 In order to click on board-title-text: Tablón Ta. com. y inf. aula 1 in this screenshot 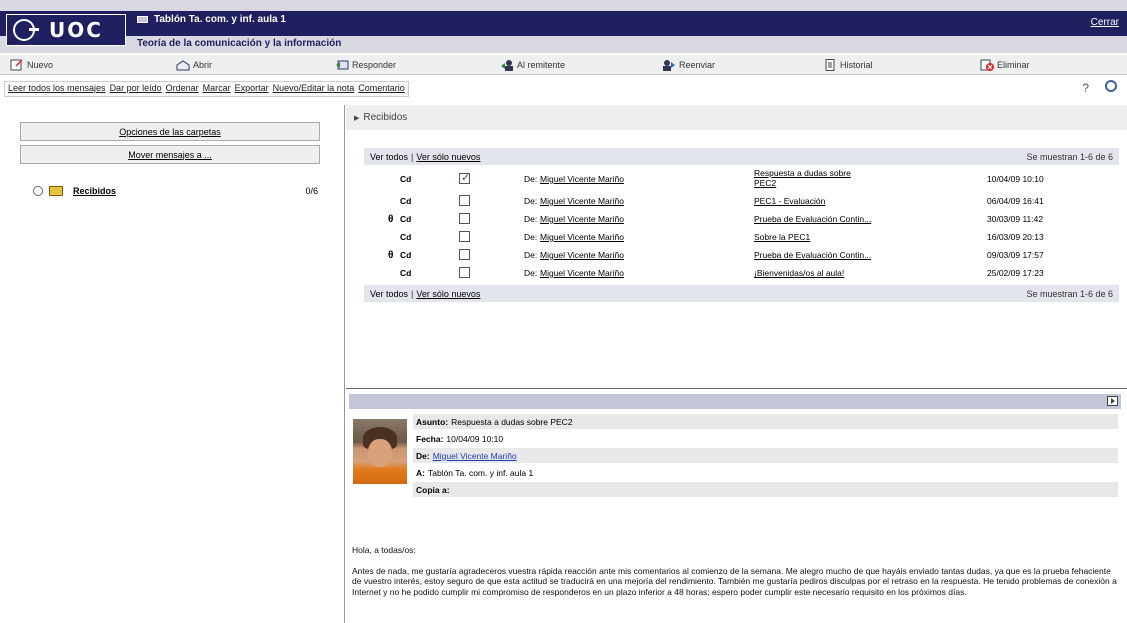, I will do `click(220, 19)`.